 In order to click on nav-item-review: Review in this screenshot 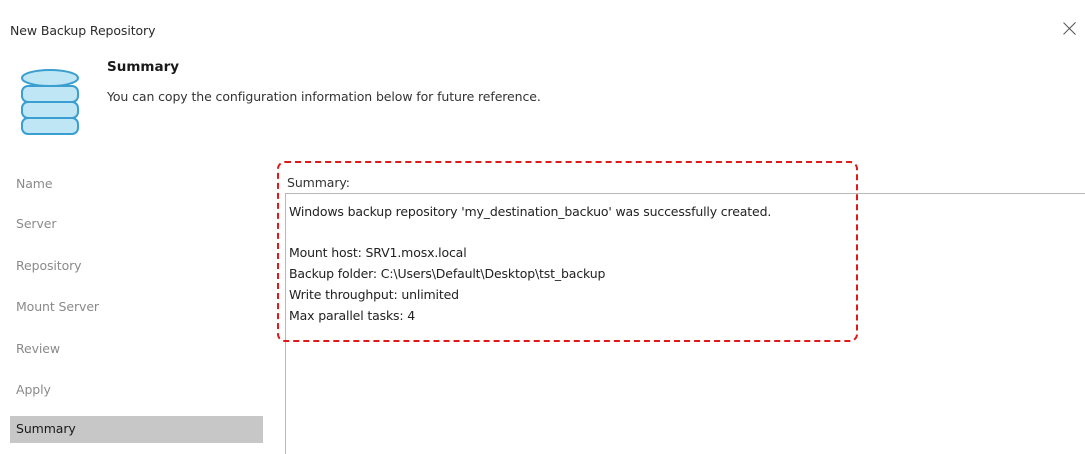, I will do `click(125, 349)`.